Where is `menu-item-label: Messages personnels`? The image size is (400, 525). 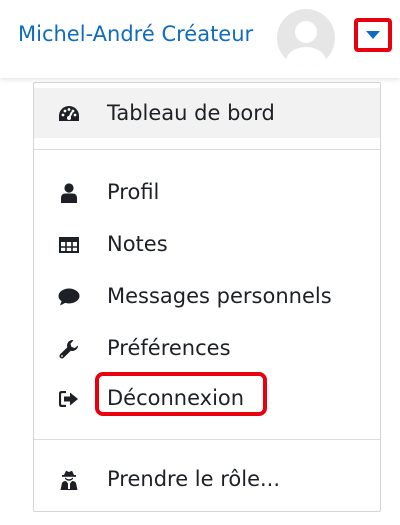
menu-item-label: Messages personnels is located at coordinates (219, 296).